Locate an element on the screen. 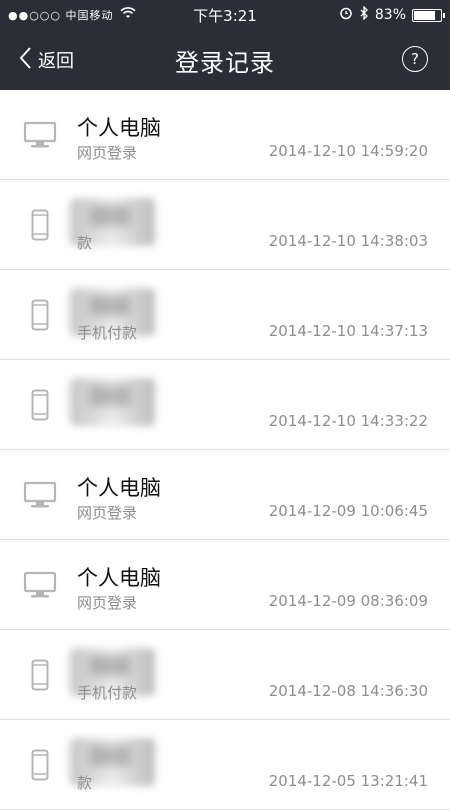  battery-icon is located at coordinates (428, 15).